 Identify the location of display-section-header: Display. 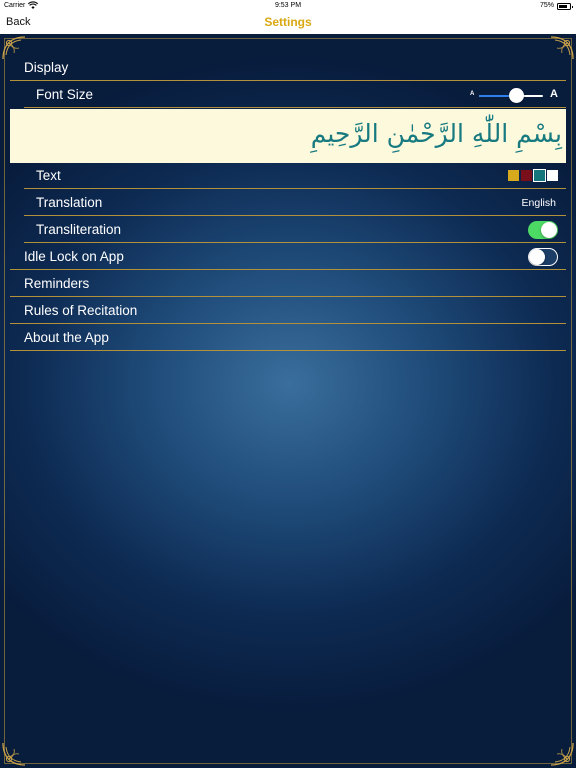
(288, 68).